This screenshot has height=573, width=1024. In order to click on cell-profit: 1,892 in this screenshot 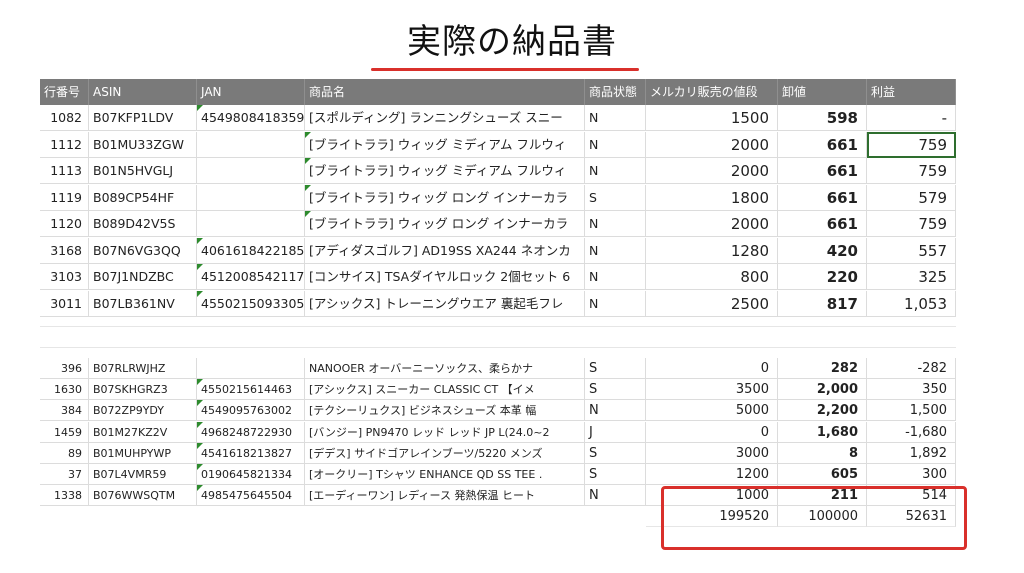, I will do `click(911, 453)`.